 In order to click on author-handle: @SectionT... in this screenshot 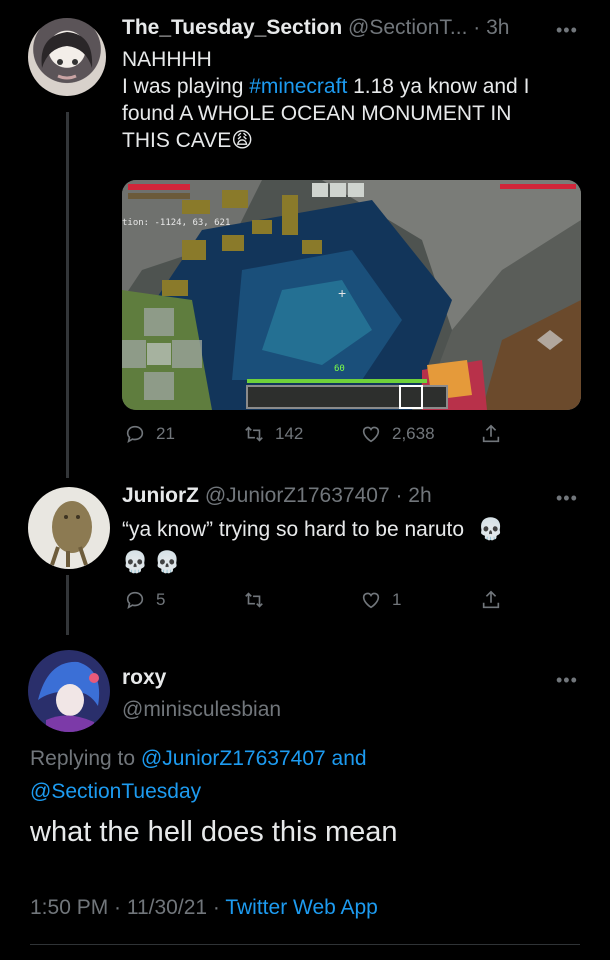, I will do `click(407, 27)`.